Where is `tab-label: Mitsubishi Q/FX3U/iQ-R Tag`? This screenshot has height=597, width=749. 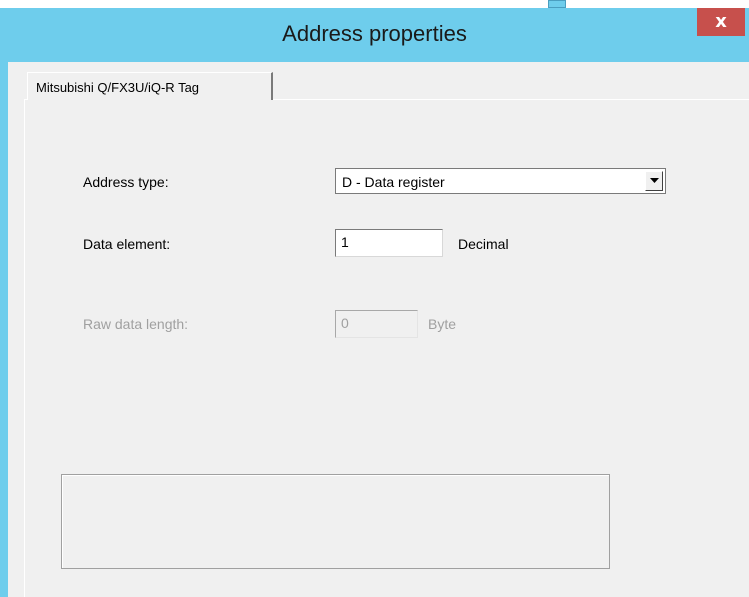 tab-label: Mitsubishi Q/FX3U/iQ-R Tag is located at coordinates (118, 87).